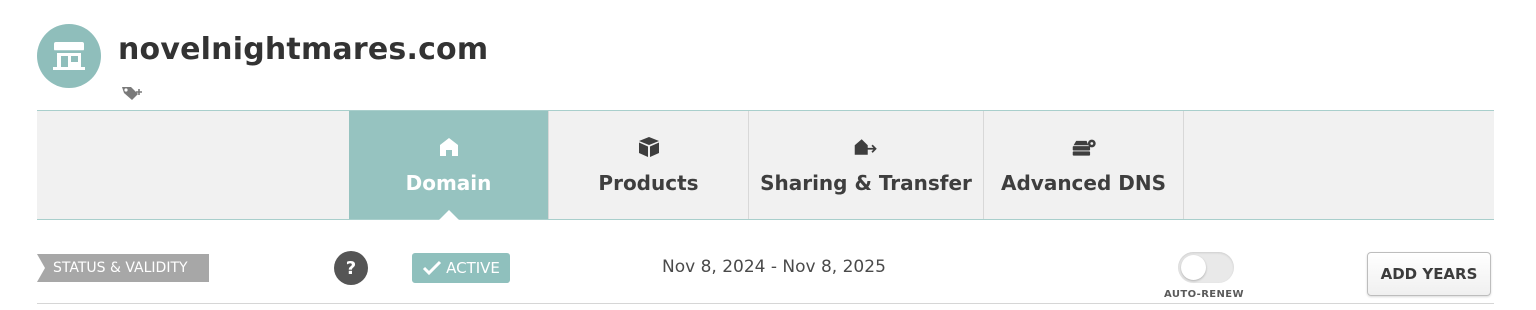 The width and height of the screenshot is (1536, 310). What do you see at coordinates (648, 183) in the screenshot?
I see `tab-label: Products` at bounding box center [648, 183].